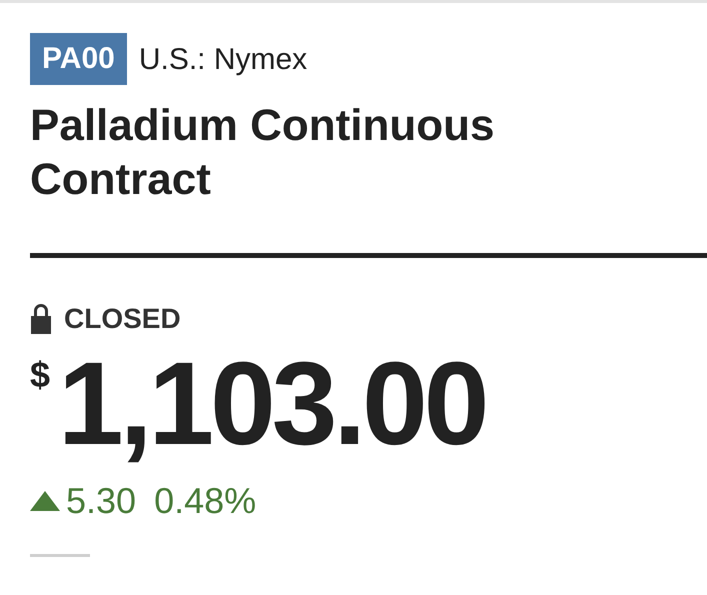 This screenshot has width=707, height=595. Describe the element at coordinates (101, 501) in the screenshot. I see `change-amount: 5.30` at that location.